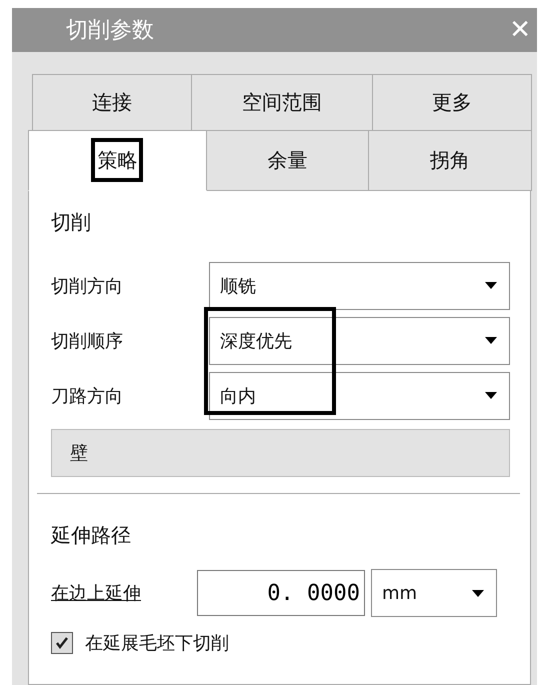 Image resolution: width=543 pixels, height=685 pixels. What do you see at coordinates (71, 222) in the screenshot?
I see `section-heading: 切削` at bounding box center [71, 222].